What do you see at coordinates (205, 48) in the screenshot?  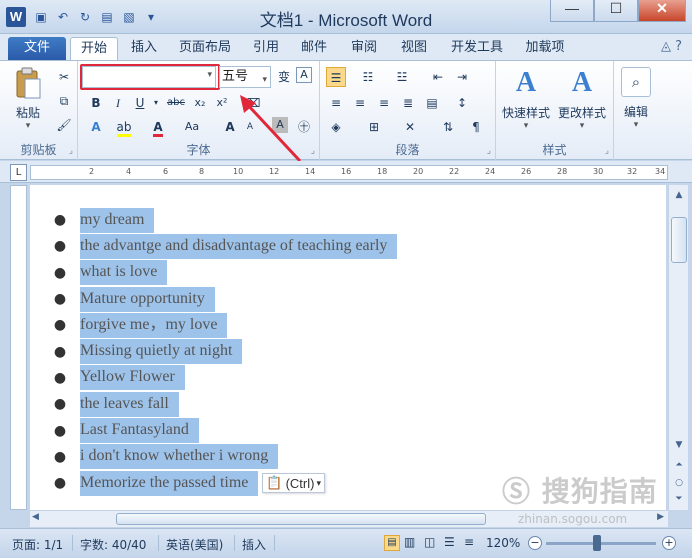 I see `tab-page-layout: 页面布局` at bounding box center [205, 48].